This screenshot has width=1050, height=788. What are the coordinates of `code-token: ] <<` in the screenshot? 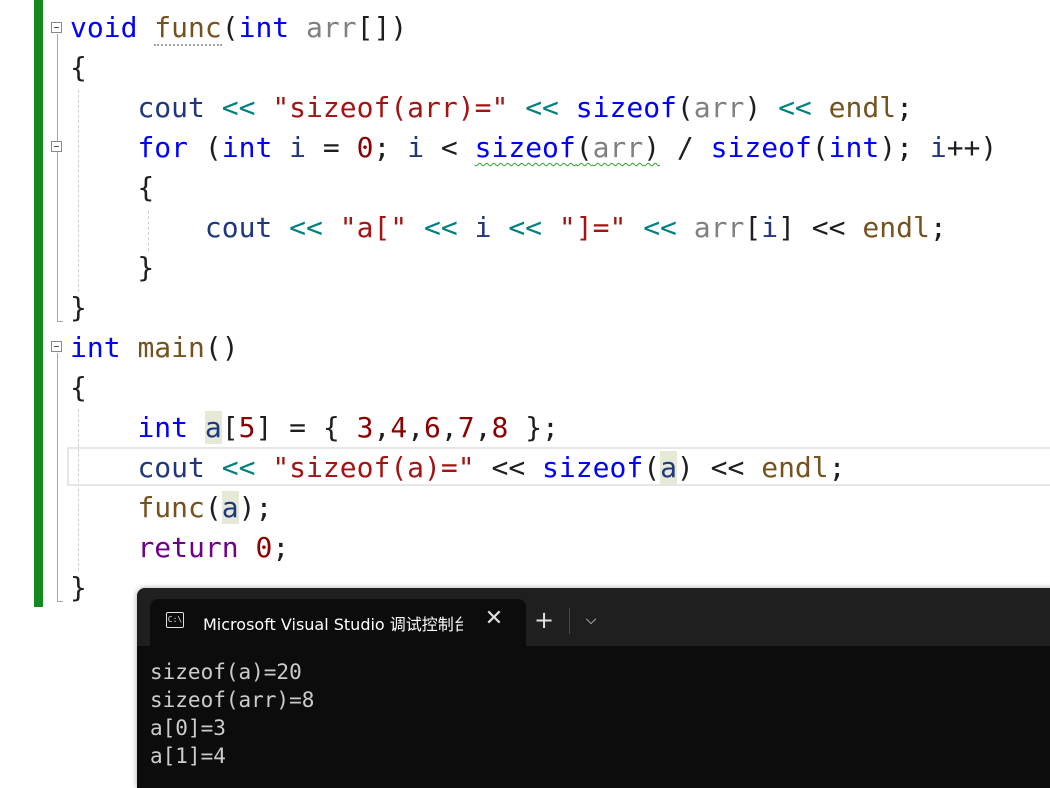 It's located at (820, 227).